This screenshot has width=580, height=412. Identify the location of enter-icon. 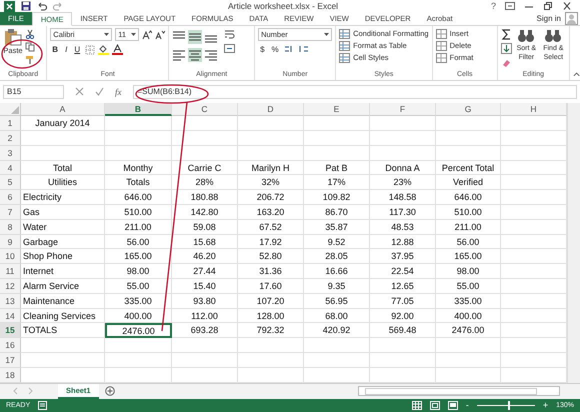
(99, 91).